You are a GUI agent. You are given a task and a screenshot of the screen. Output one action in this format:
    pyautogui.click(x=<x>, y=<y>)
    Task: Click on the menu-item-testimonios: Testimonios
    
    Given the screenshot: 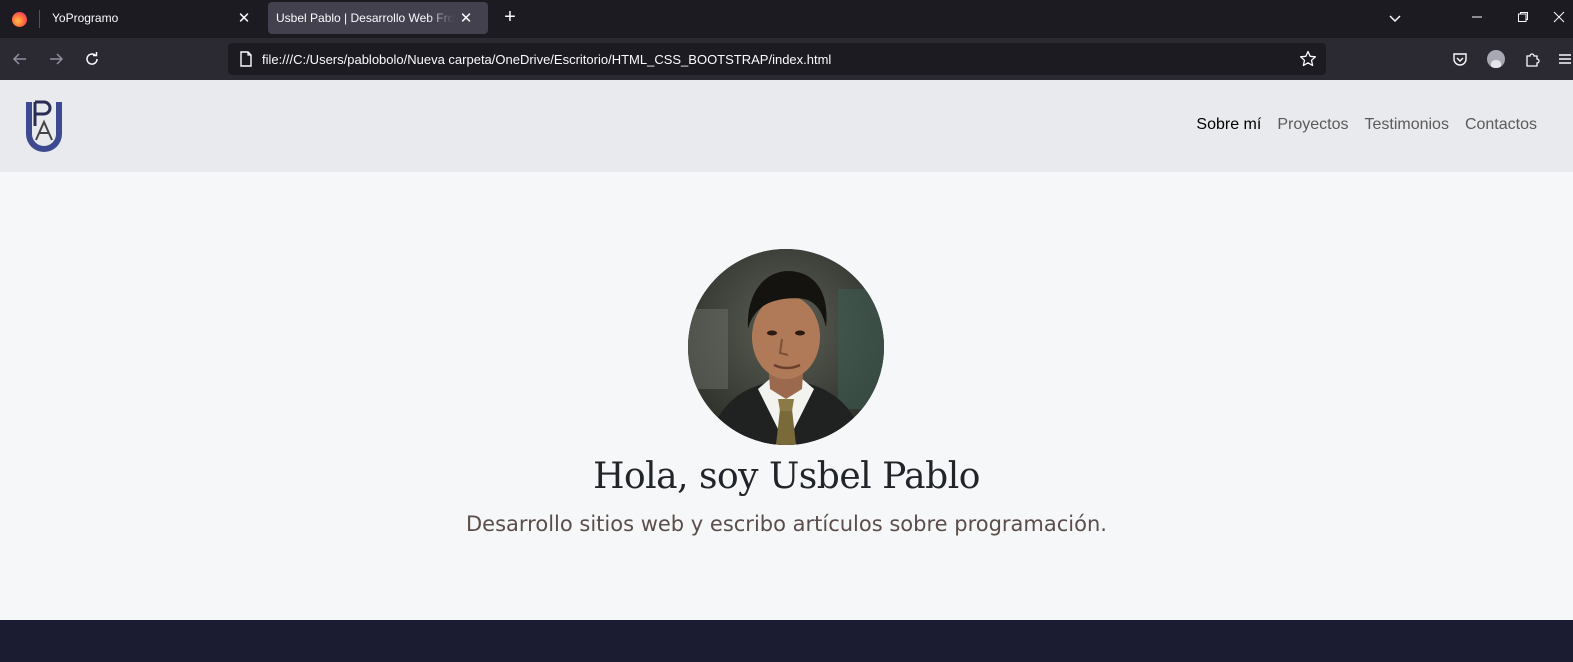 What is the action you would take?
    pyautogui.click(x=1406, y=125)
    